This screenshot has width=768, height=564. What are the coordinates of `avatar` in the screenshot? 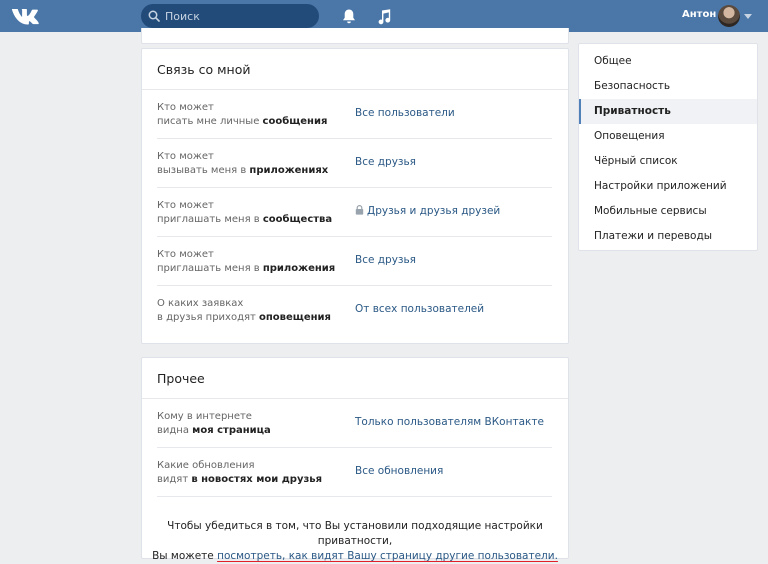 It's located at (729, 16).